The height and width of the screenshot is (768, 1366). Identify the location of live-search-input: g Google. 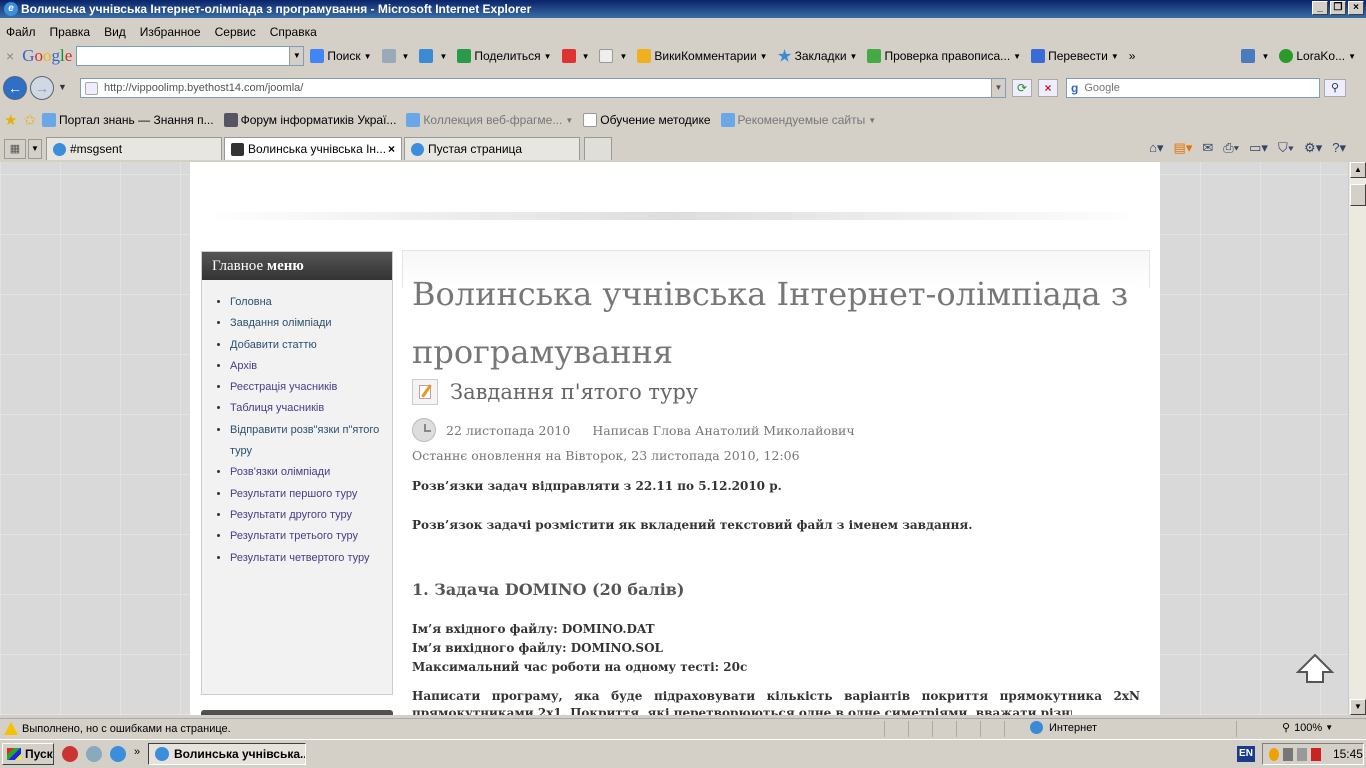
(1193, 88).